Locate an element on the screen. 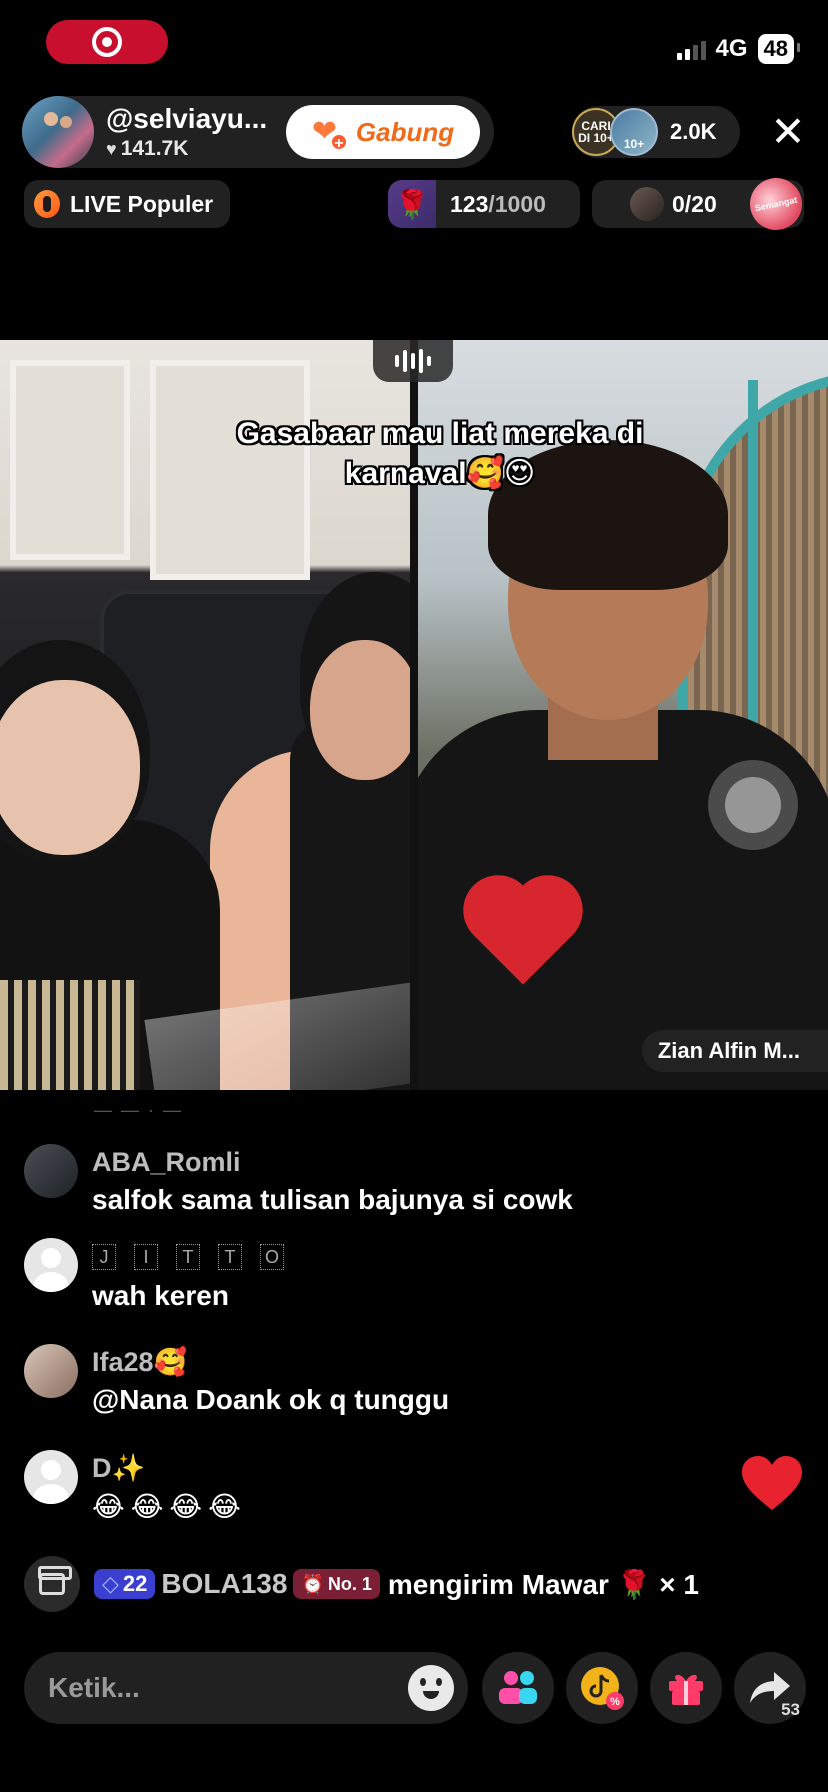 This screenshot has height=1792, width=828. floating-assistive-button is located at coordinates (753, 805).